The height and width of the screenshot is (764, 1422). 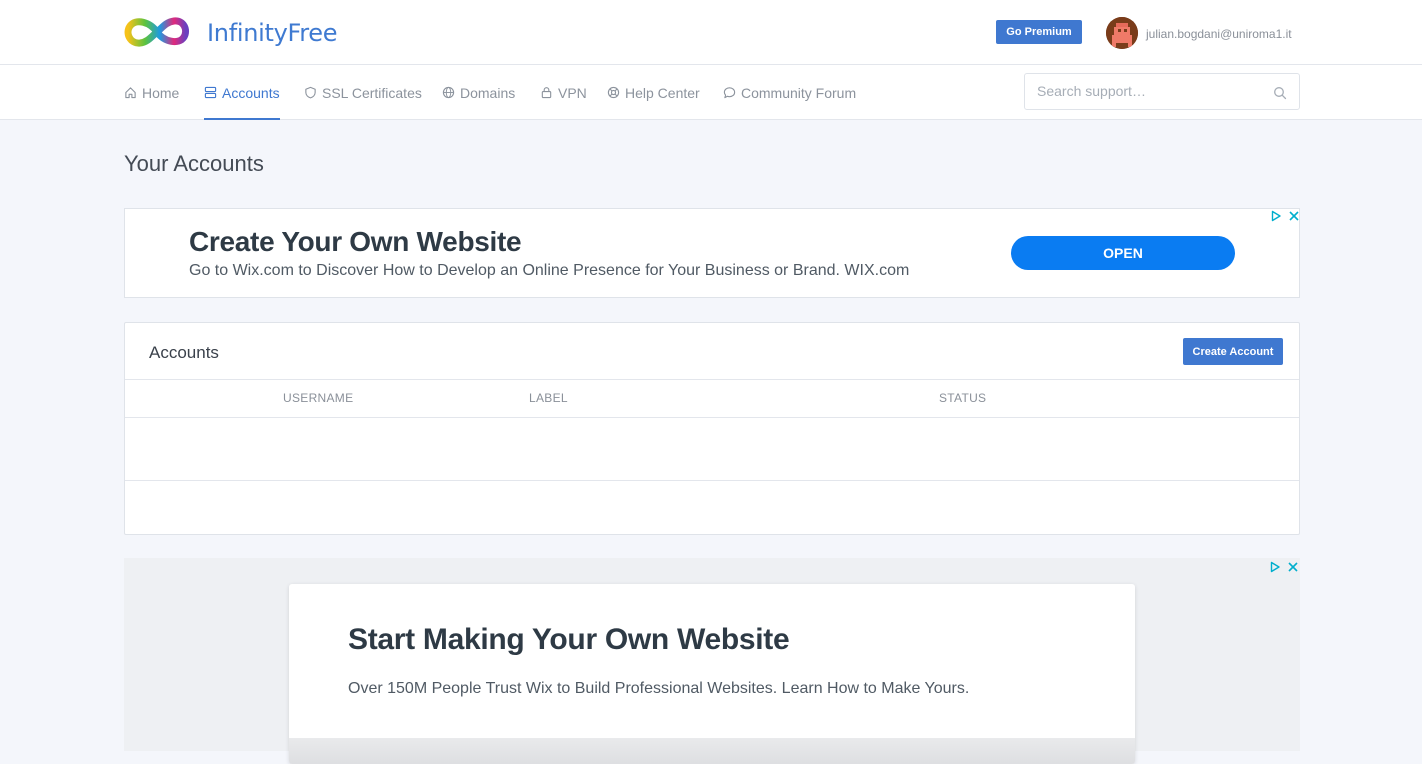 I want to click on nav-item-home: Home, so click(x=151, y=92).